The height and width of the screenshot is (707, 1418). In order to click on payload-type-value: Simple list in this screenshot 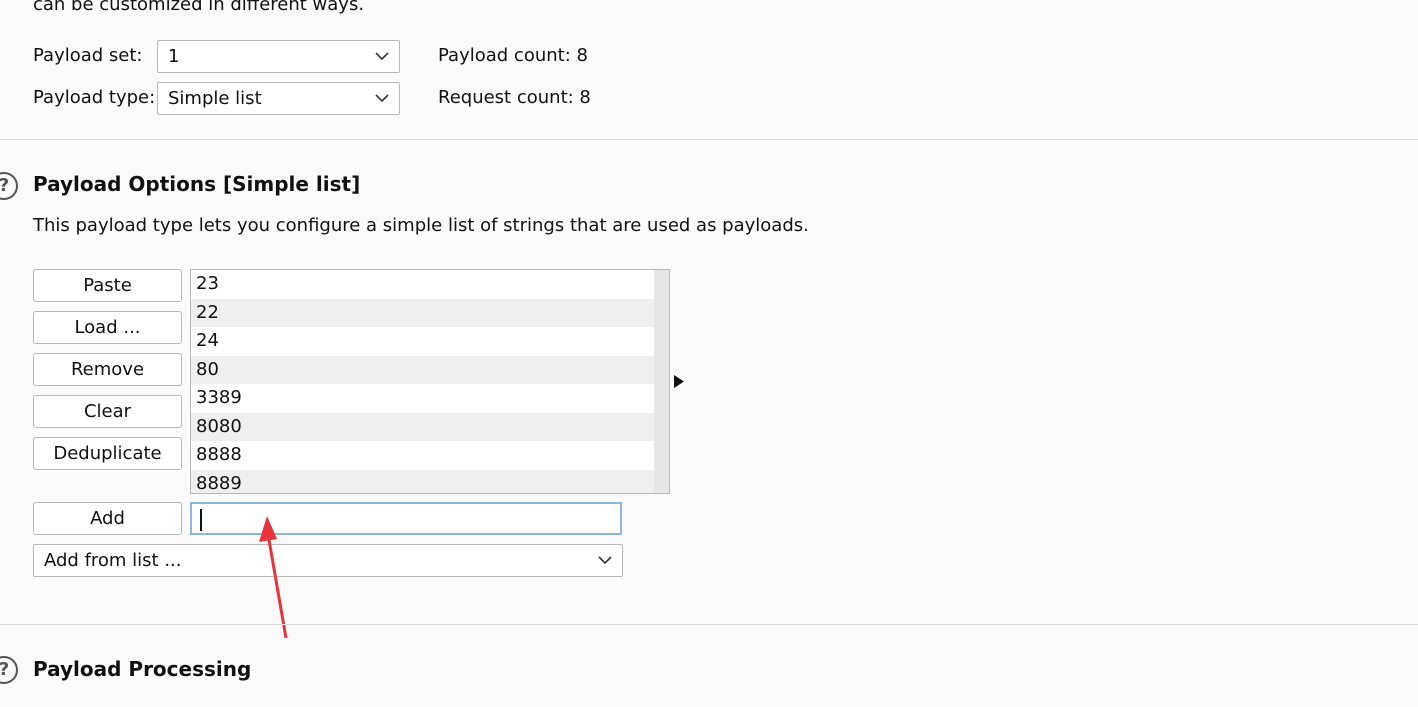, I will do `click(215, 98)`.